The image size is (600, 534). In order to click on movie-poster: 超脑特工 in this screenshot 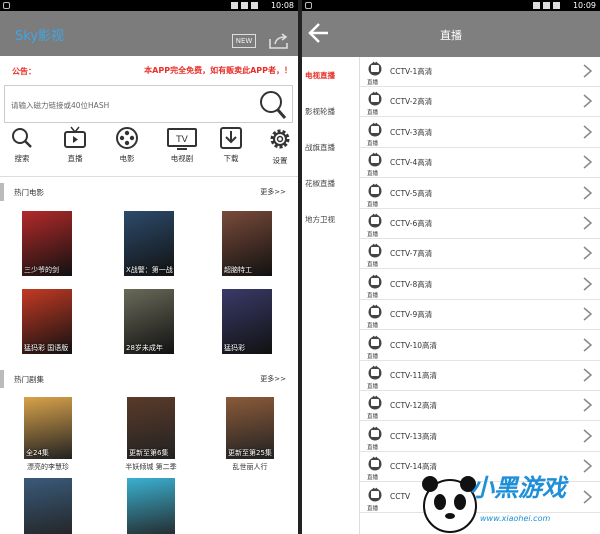, I will do `click(247, 243)`.